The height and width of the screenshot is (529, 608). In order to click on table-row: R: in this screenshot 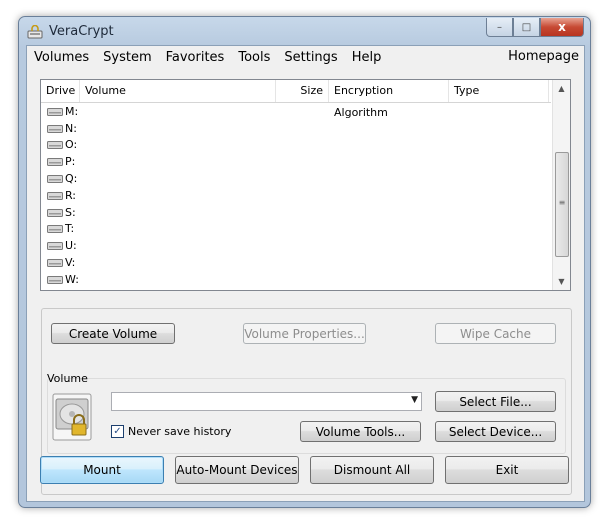, I will do `click(60, 195)`.